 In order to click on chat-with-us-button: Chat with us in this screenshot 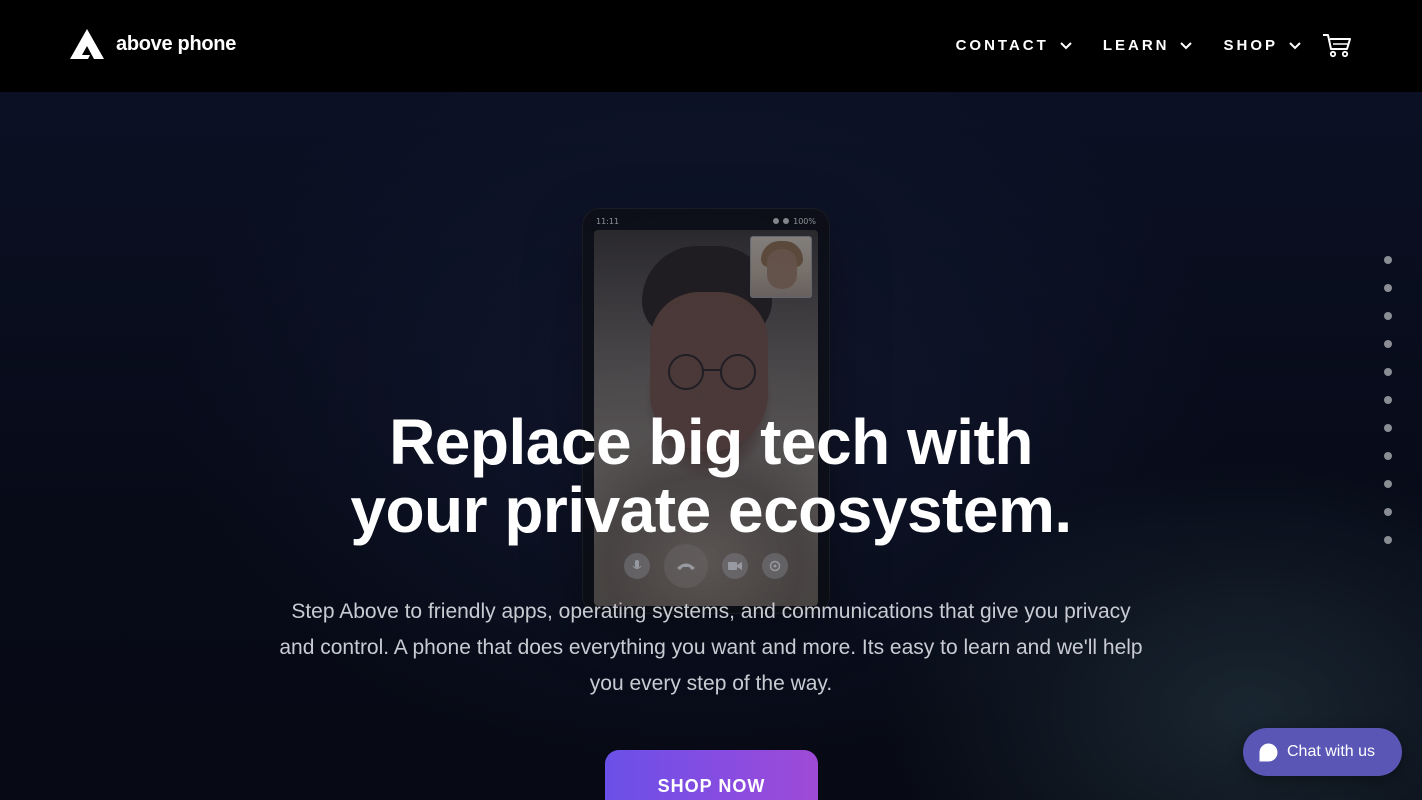, I will do `click(1322, 752)`.